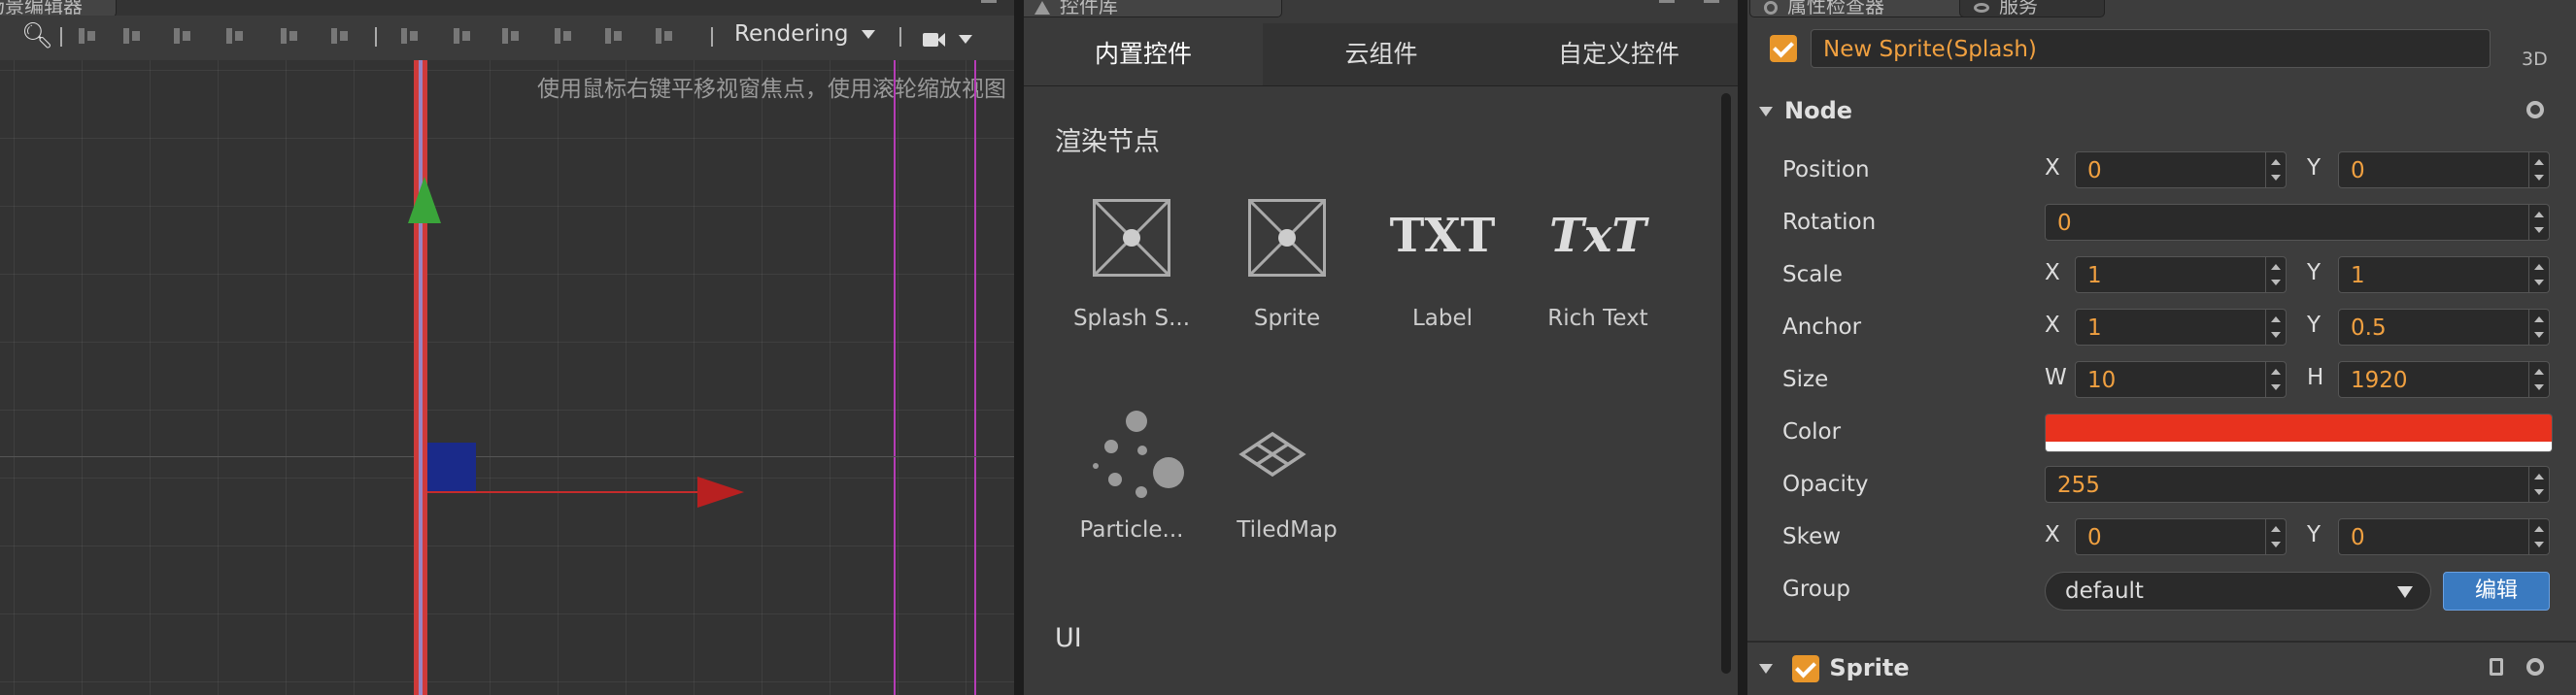  What do you see at coordinates (1272, 454) in the screenshot?
I see `tiledmap-icon` at bounding box center [1272, 454].